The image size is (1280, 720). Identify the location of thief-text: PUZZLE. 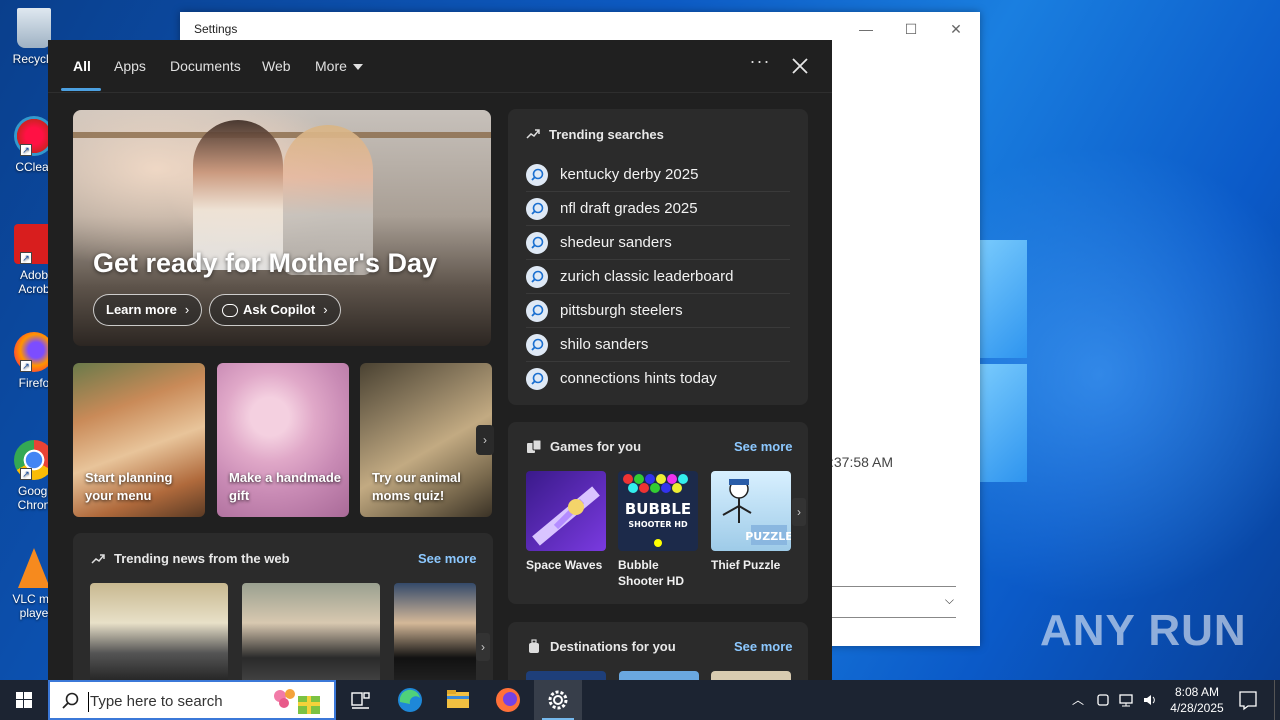
(768, 536).